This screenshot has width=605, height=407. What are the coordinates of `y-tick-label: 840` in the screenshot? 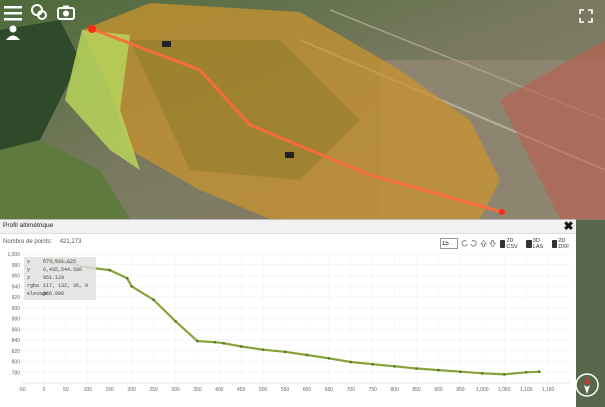 It's located at (16, 341).